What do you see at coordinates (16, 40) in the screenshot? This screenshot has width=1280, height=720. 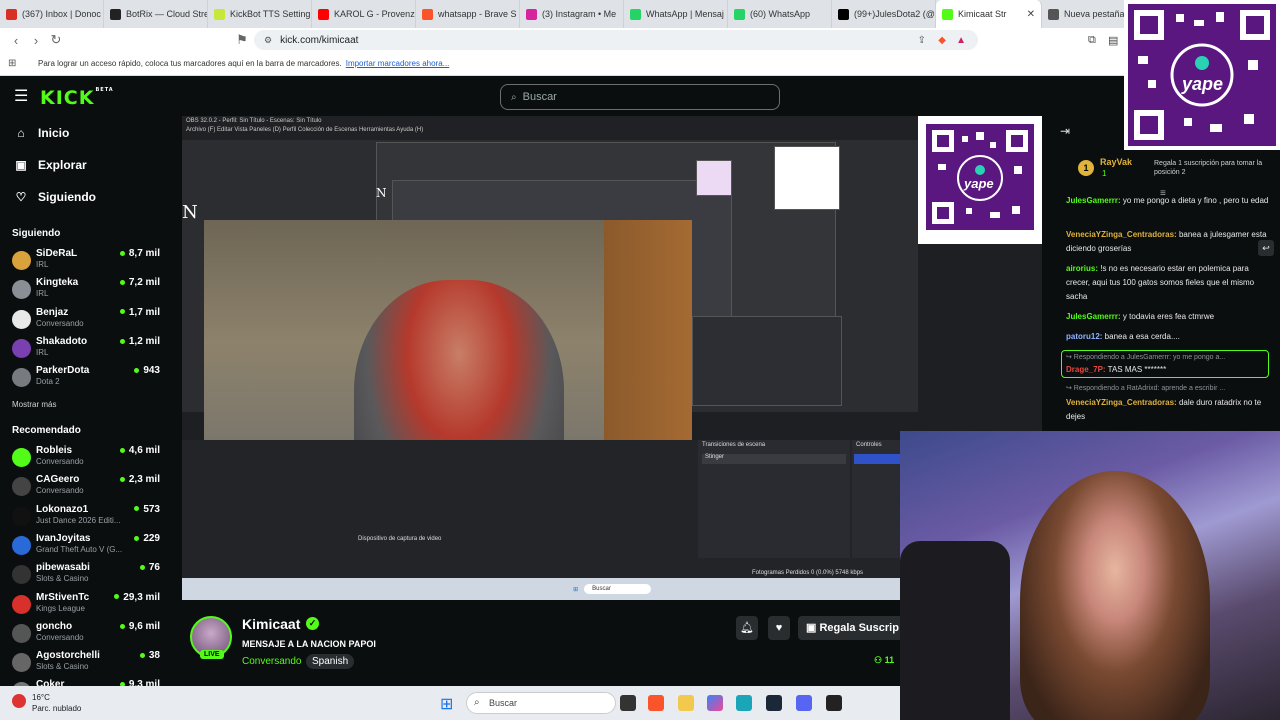 I see `back-icon: ‹` at bounding box center [16, 40].